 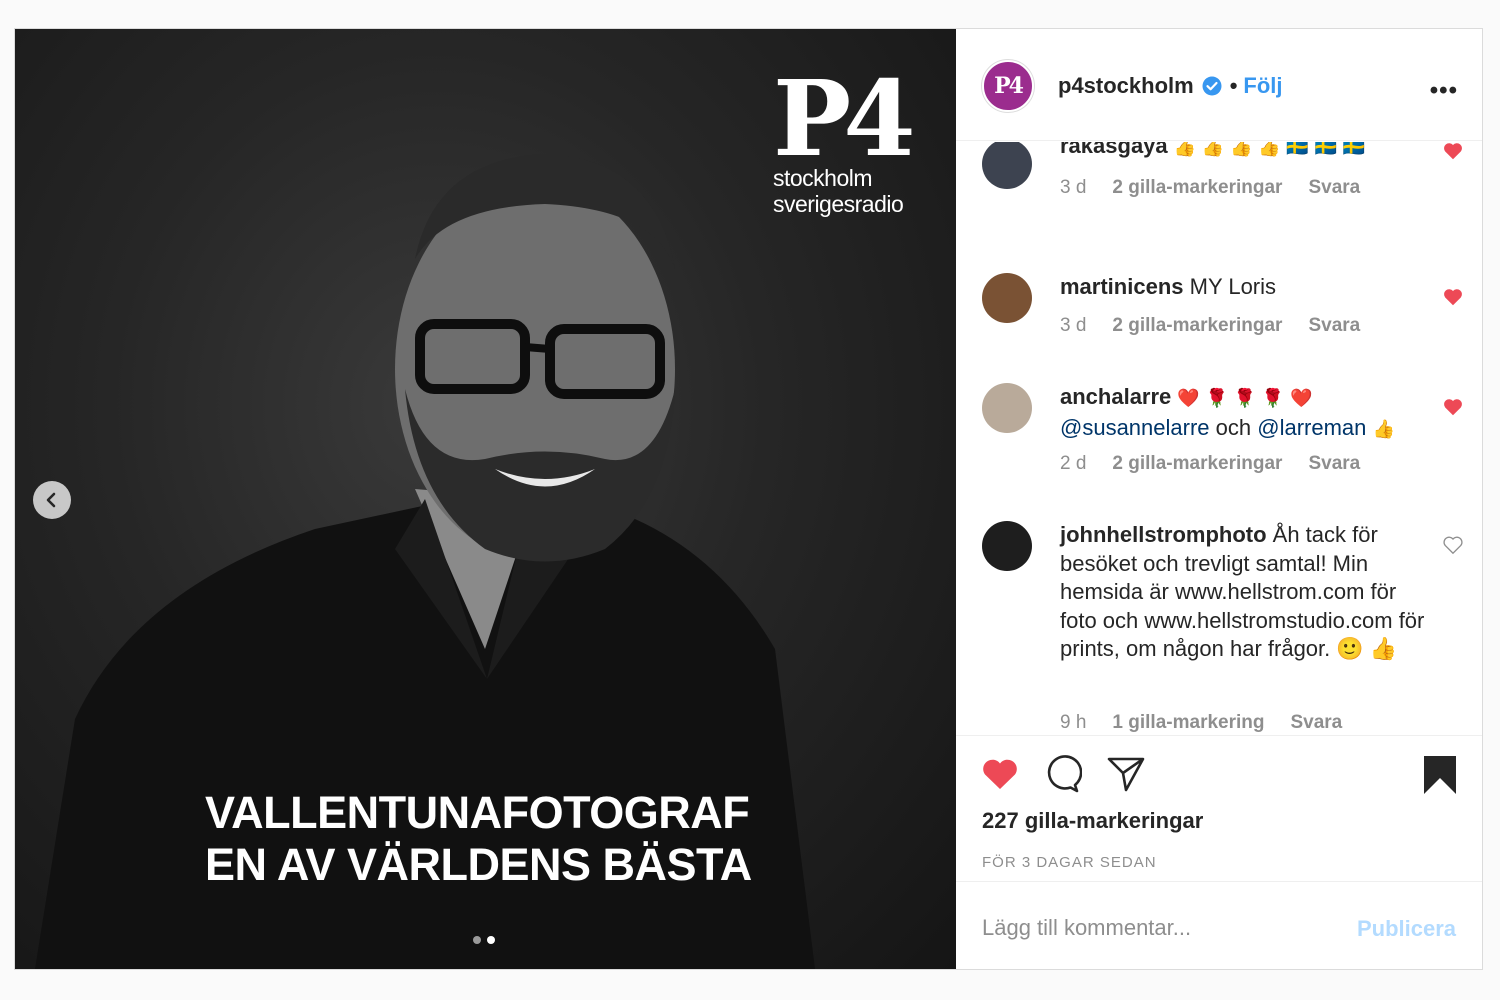 What do you see at coordinates (1212, 86) in the screenshot?
I see `verified-badge-icon` at bounding box center [1212, 86].